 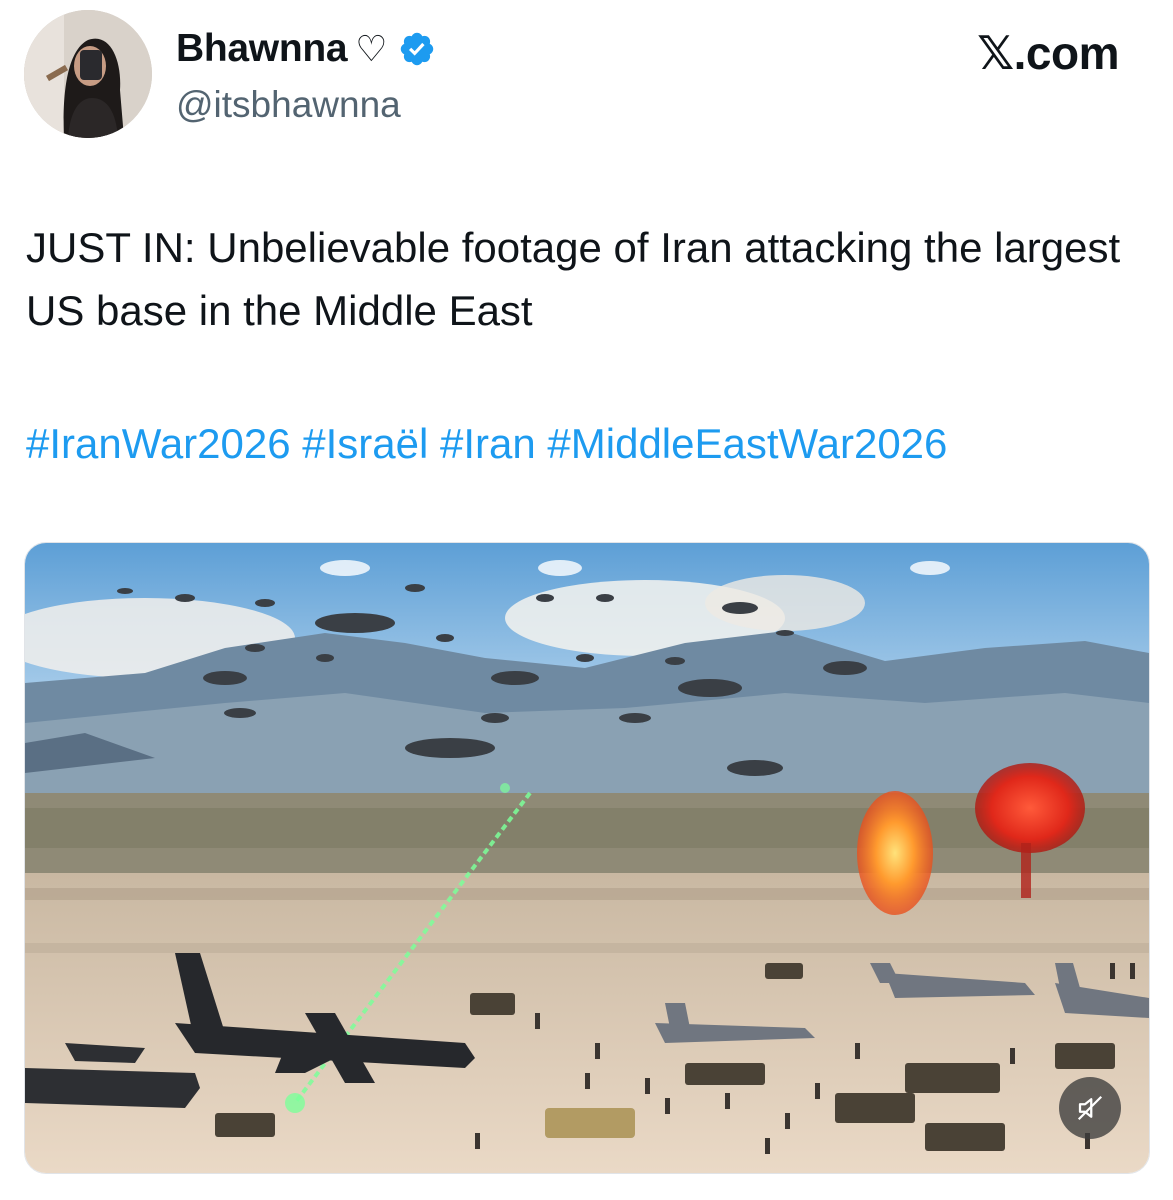 I want to click on speaker-muted-icon, so click(x=1090, y=1108).